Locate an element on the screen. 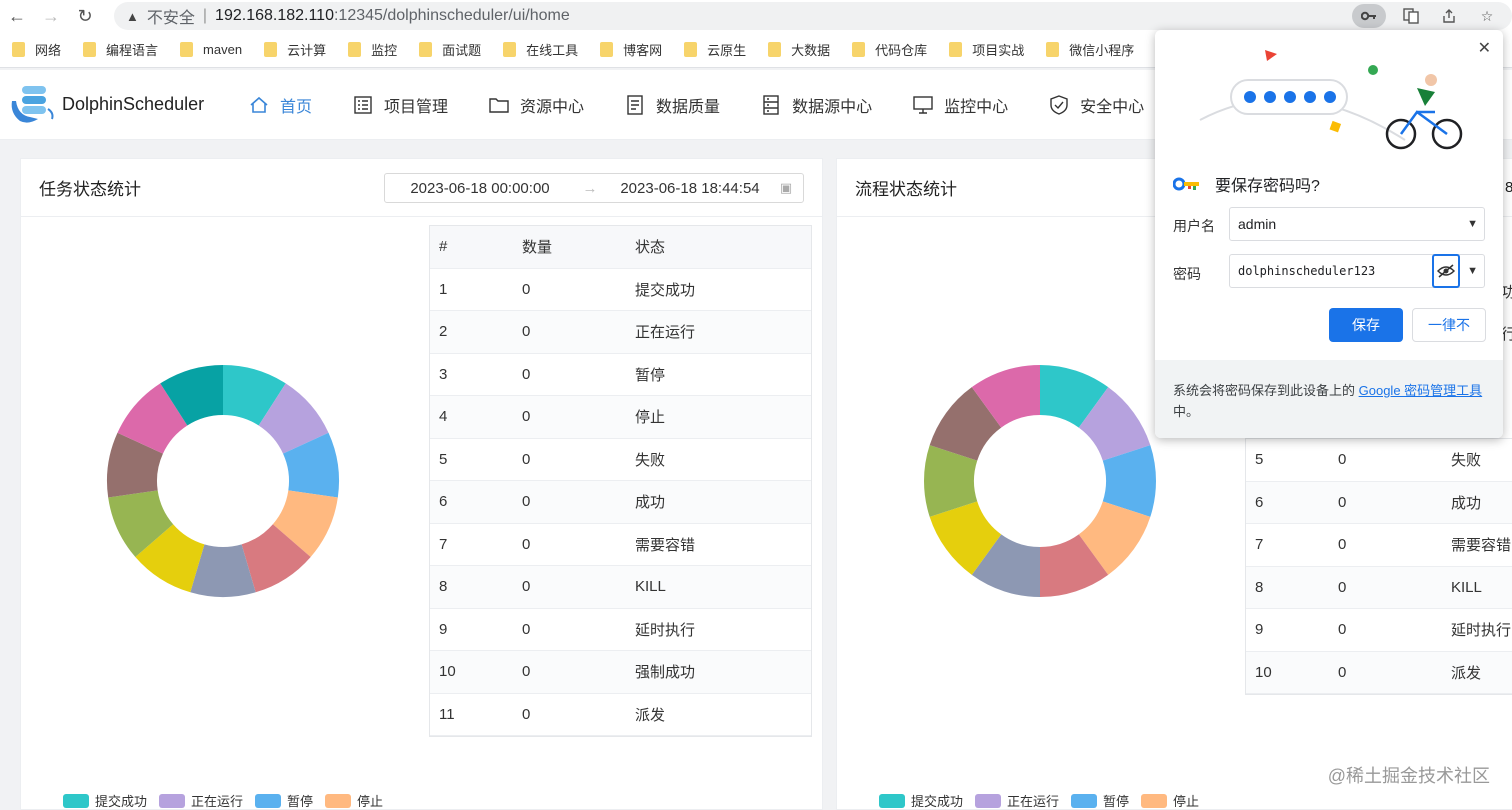 The width and height of the screenshot is (1512, 810). reload-button: ↻ is located at coordinates (85, 16).